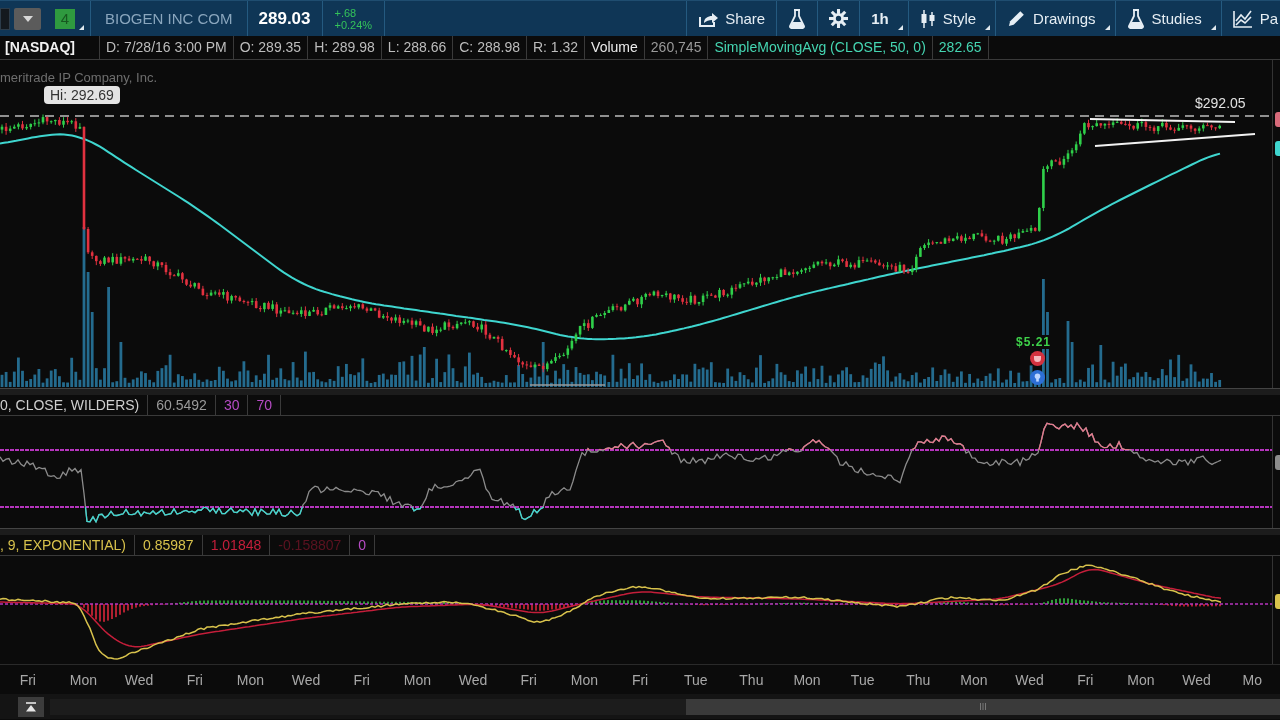  Describe the element at coordinates (676, 47) in the screenshot. I see `volume-value: 260,745` at that location.